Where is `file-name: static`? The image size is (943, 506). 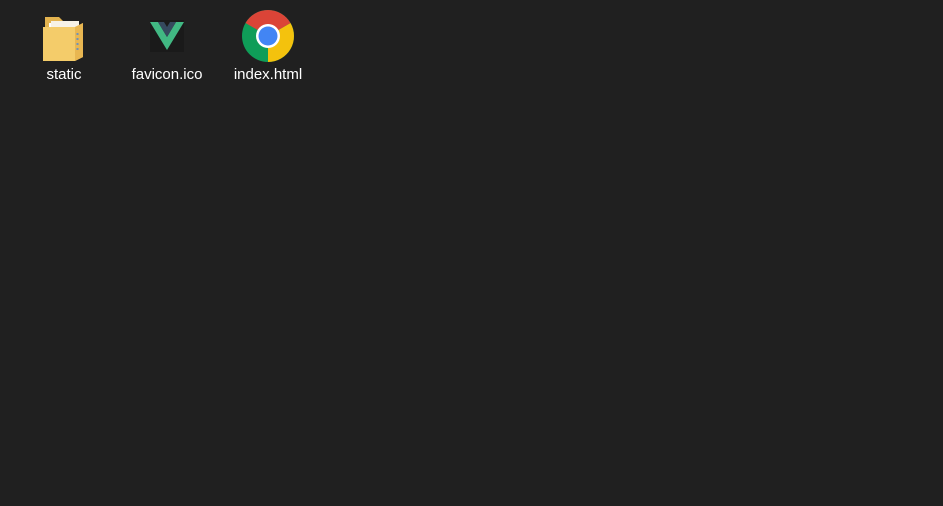 file-name: static is located at coordinates (64, 74).